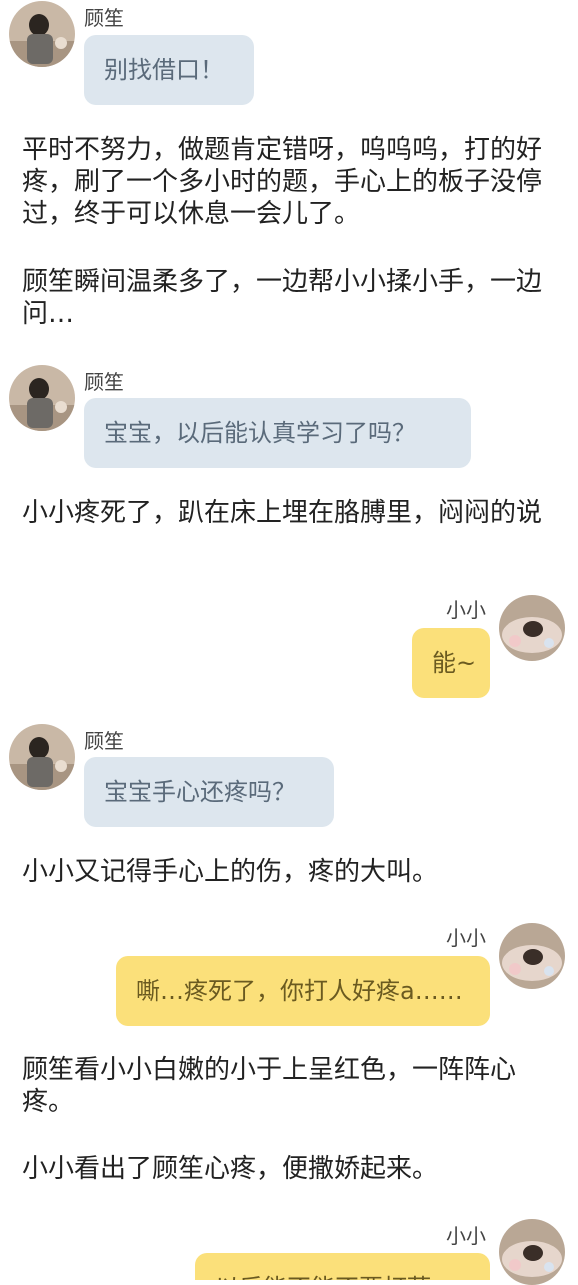 This screenshot has width=578, height=1285. What do you see at coordinates (269, 1086) in the screenshot?
I see `narration-text: 顾笙看小小白嫩的小于上呈红色，一阵阵心疼。` at bounding box center [269, 1086].